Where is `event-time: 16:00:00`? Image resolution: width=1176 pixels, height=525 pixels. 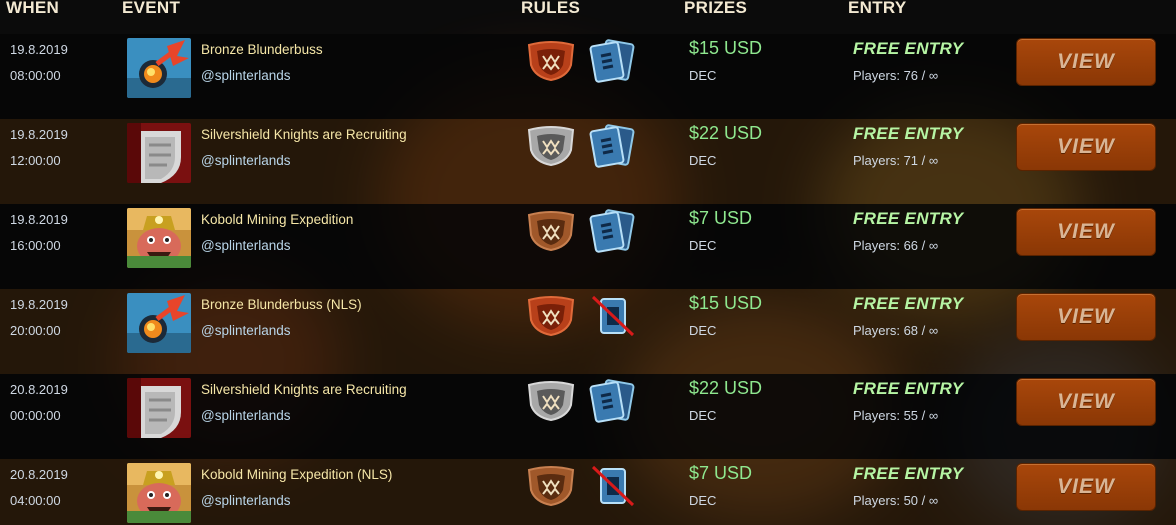 event-time: 16:00:00 is located at coordinates (35, 245).